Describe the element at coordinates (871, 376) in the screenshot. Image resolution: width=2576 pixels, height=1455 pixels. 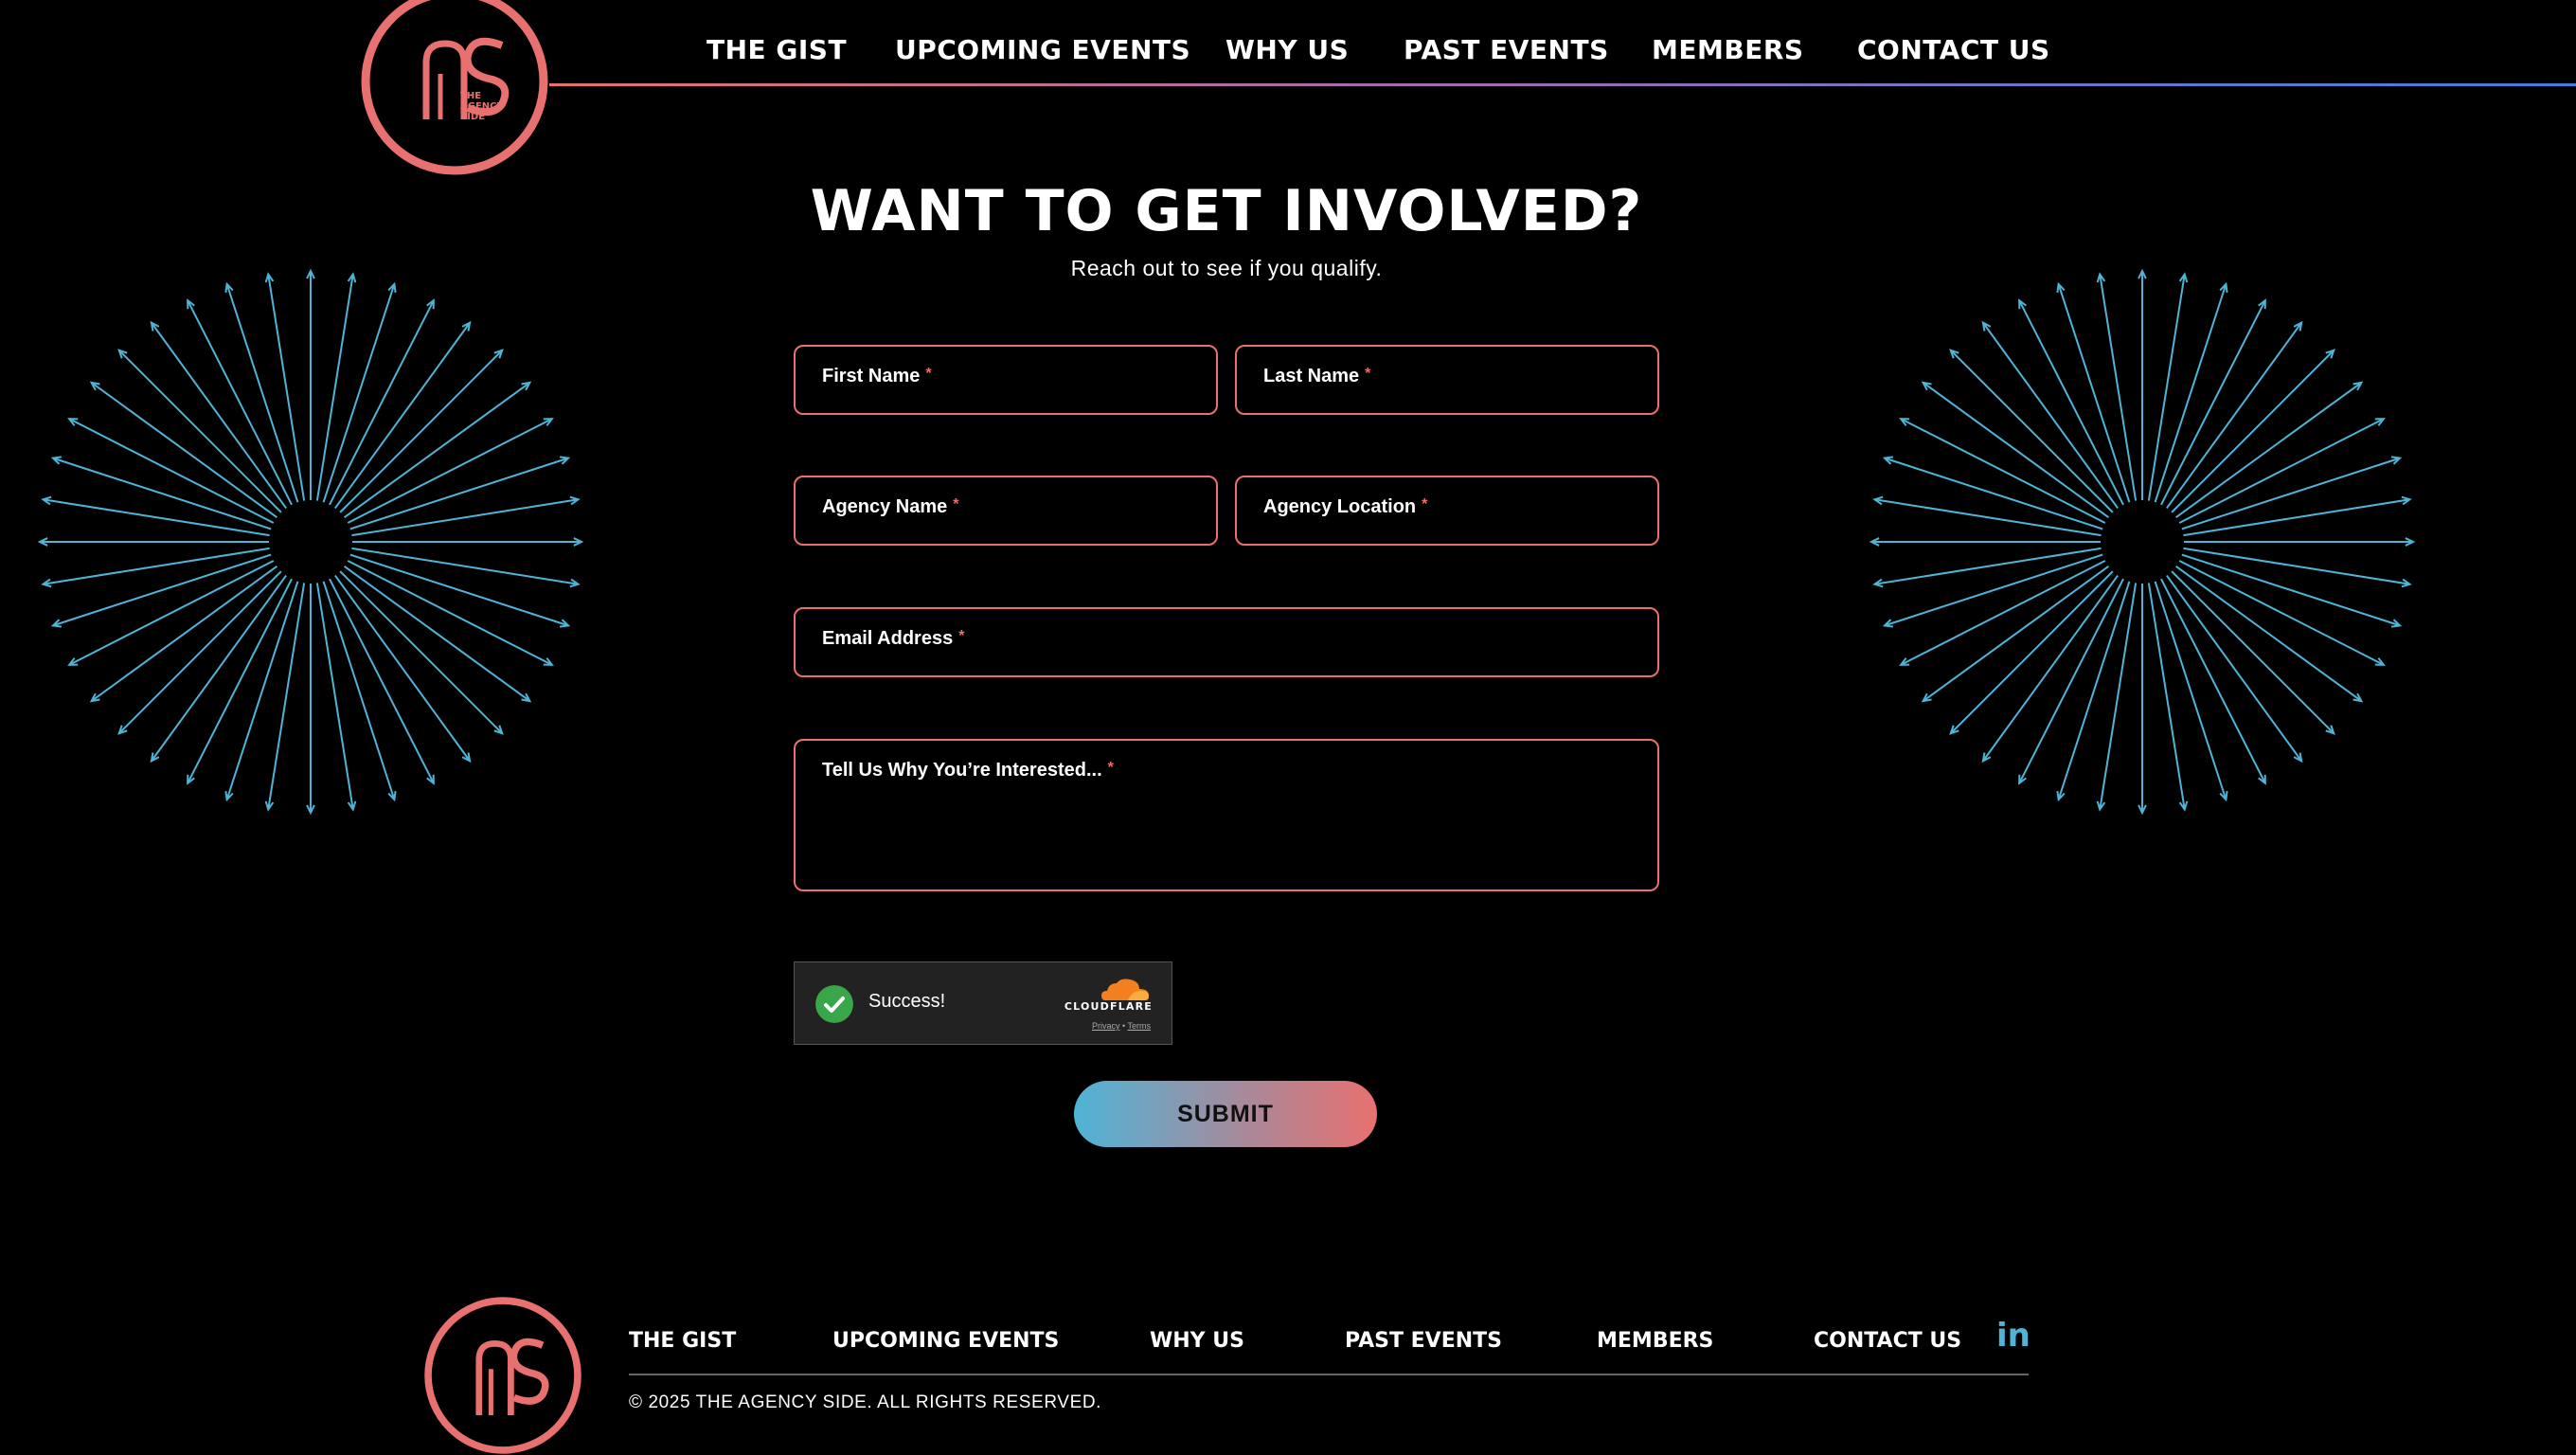
I see `first-name-label: First Name` at that location.